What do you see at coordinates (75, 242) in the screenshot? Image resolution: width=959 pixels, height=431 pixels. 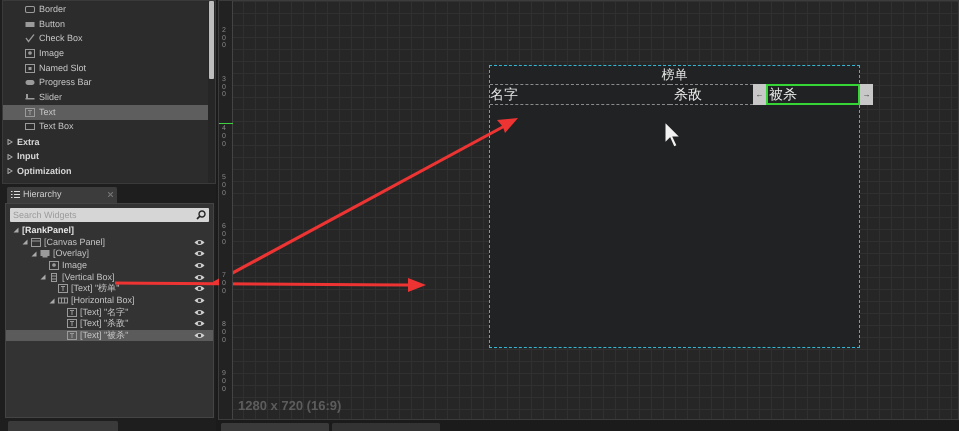 I see `widget-name: [Canvas Panel]` at bounding box center [75, 242].